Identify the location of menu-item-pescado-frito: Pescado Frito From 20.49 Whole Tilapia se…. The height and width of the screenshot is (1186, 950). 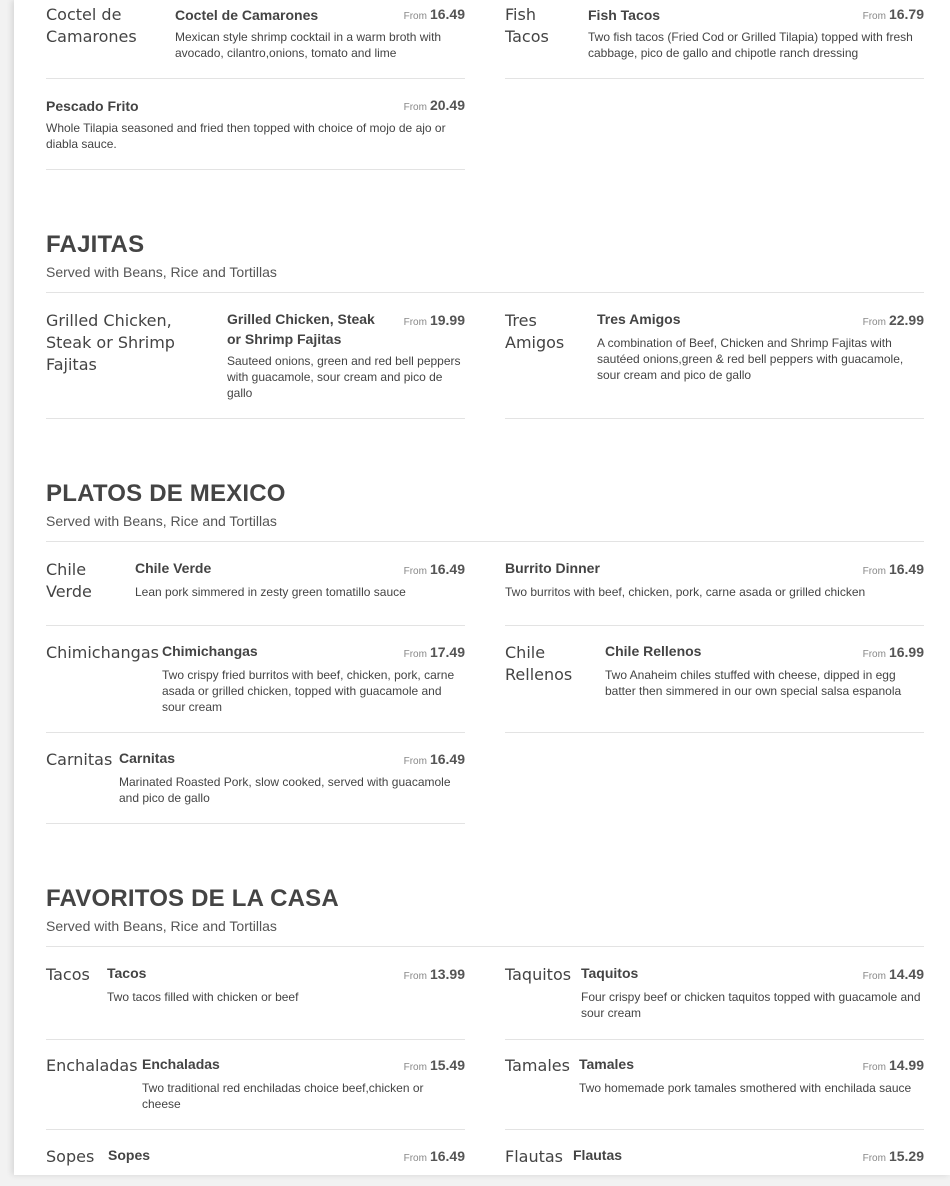
(255, 132).